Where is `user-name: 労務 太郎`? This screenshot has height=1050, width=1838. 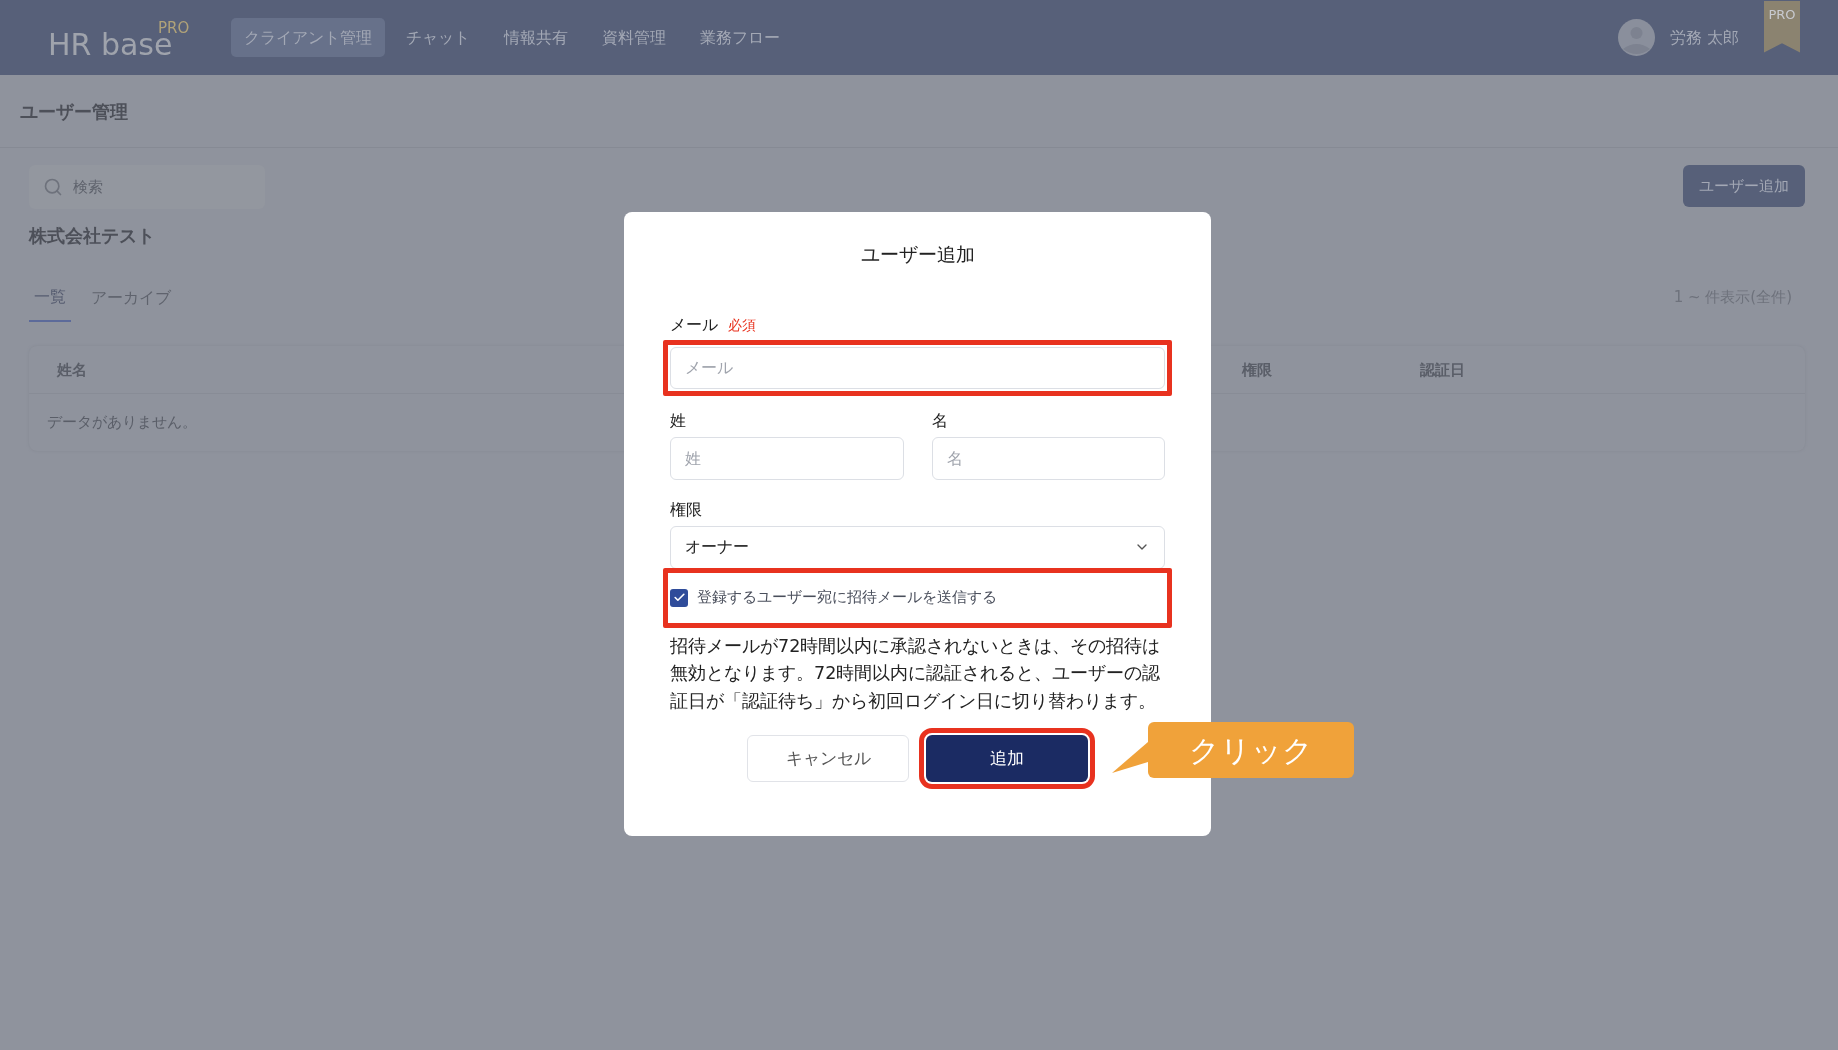
user-name: 労務 太郎 is located at coordinates (1704, 37).